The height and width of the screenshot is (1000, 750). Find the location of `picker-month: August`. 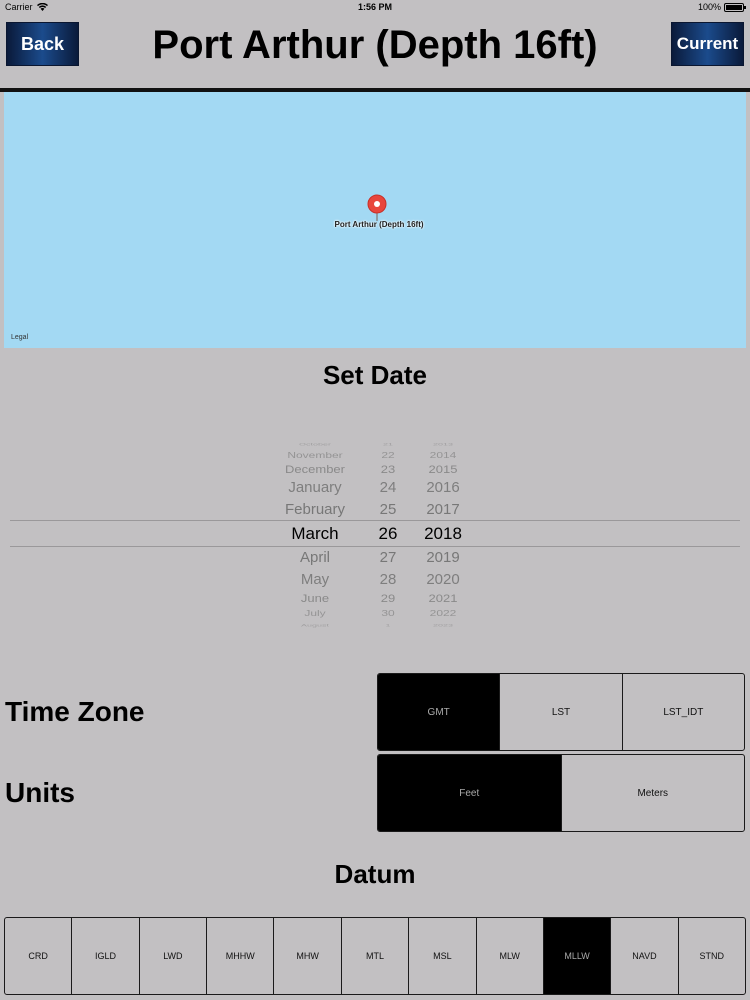

picker-month: August is located at coordinates (315, 625).